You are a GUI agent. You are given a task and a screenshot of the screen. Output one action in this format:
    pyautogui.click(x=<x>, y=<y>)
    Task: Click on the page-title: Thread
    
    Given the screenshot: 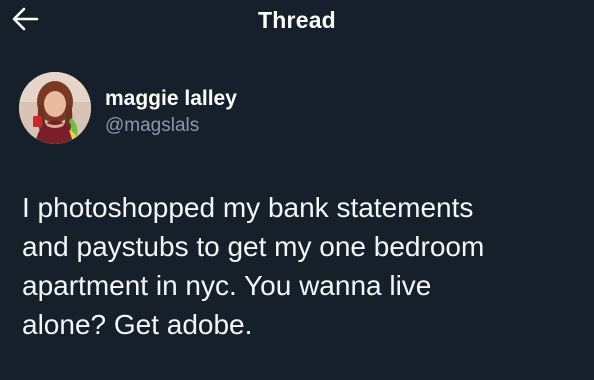 What is the action you would take?
    pyautogui.click(x=297, y=20)
    